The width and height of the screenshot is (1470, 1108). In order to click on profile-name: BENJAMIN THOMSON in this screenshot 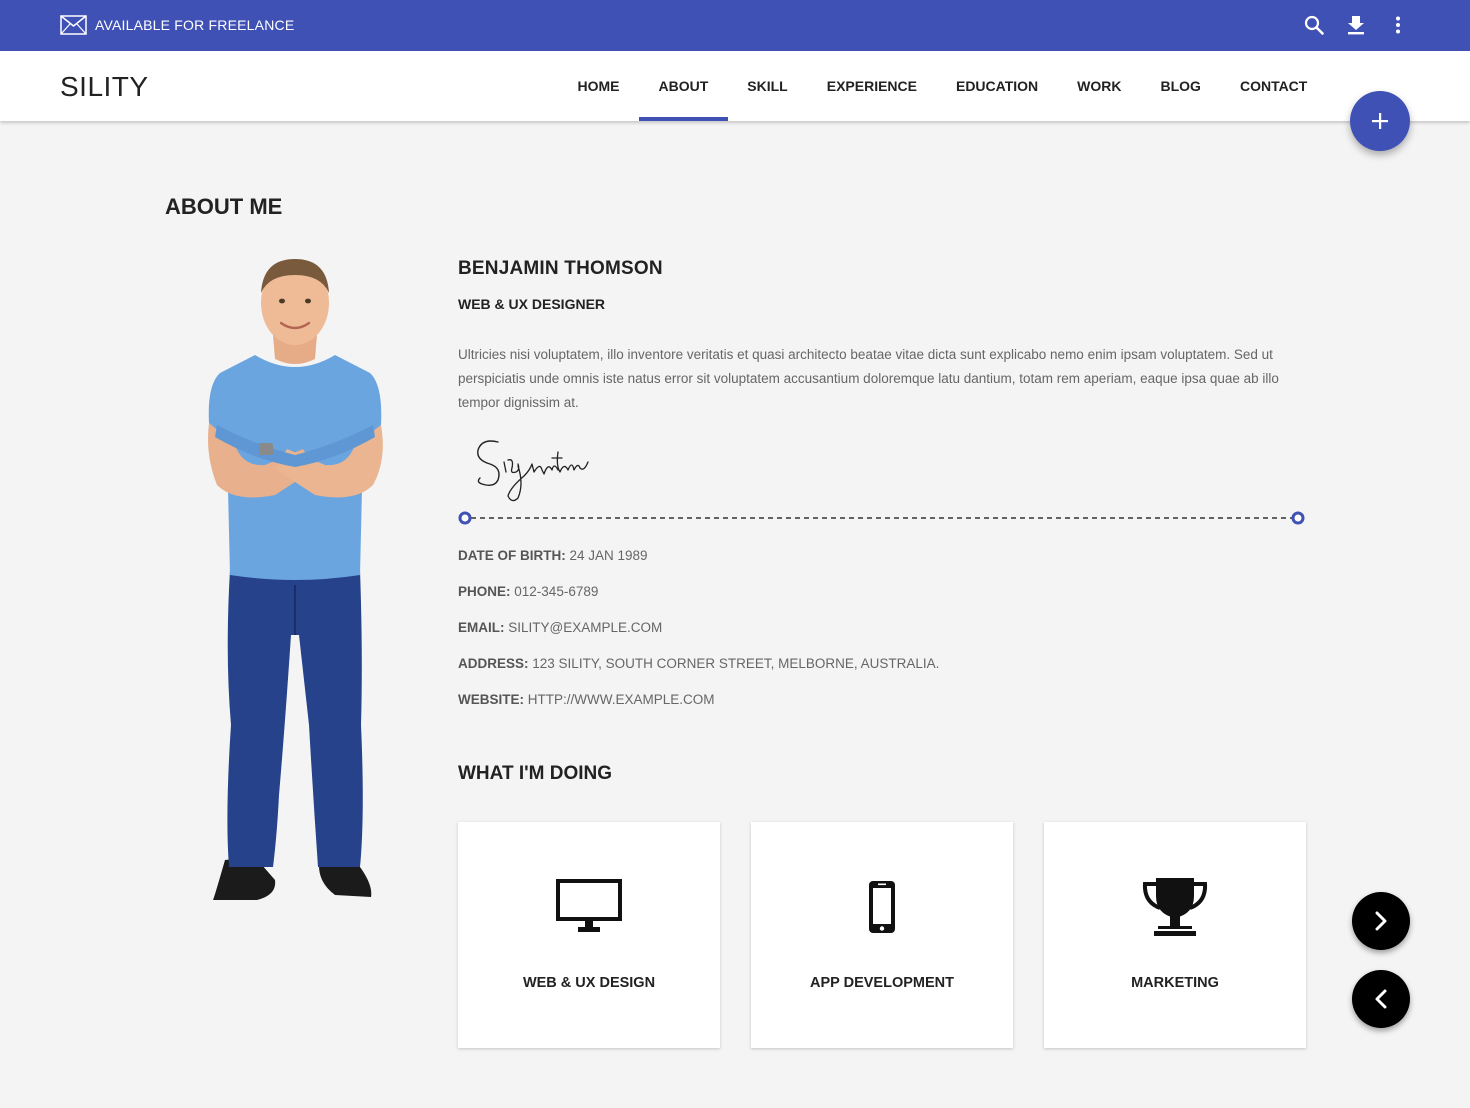, I will do `click(560, 268)`.